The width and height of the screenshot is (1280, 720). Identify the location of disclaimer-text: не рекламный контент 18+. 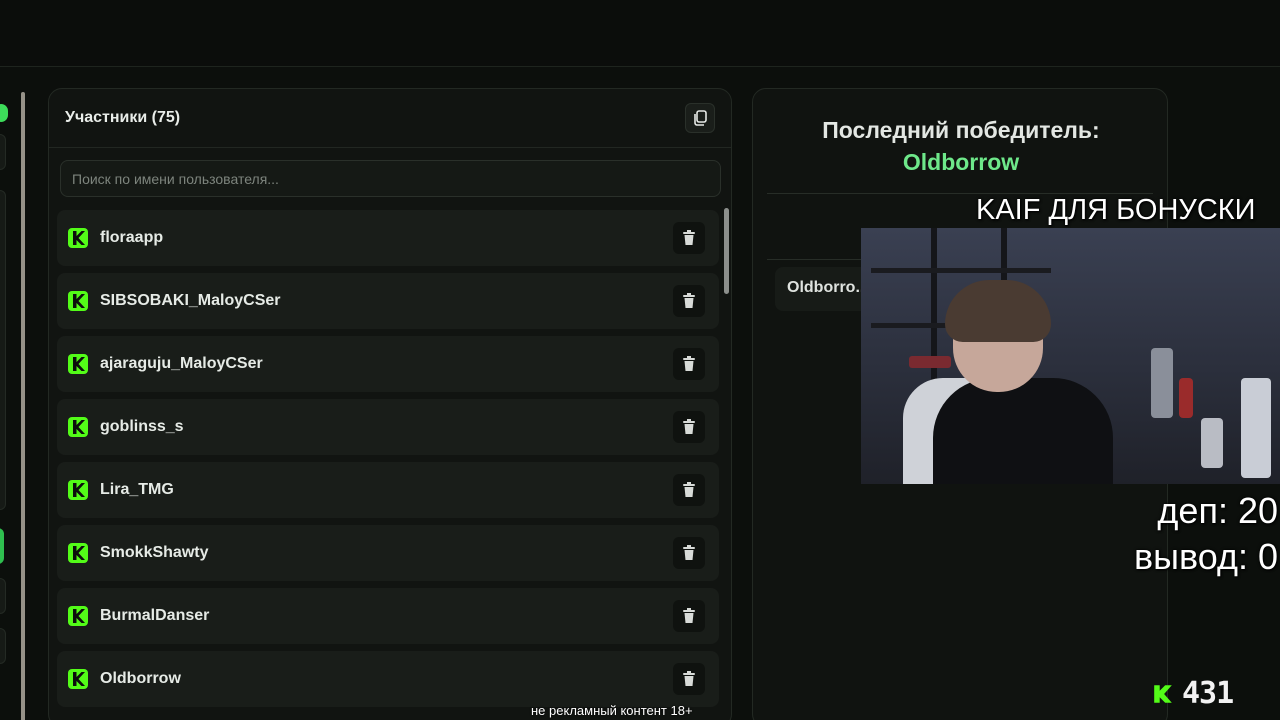
(612, 710).